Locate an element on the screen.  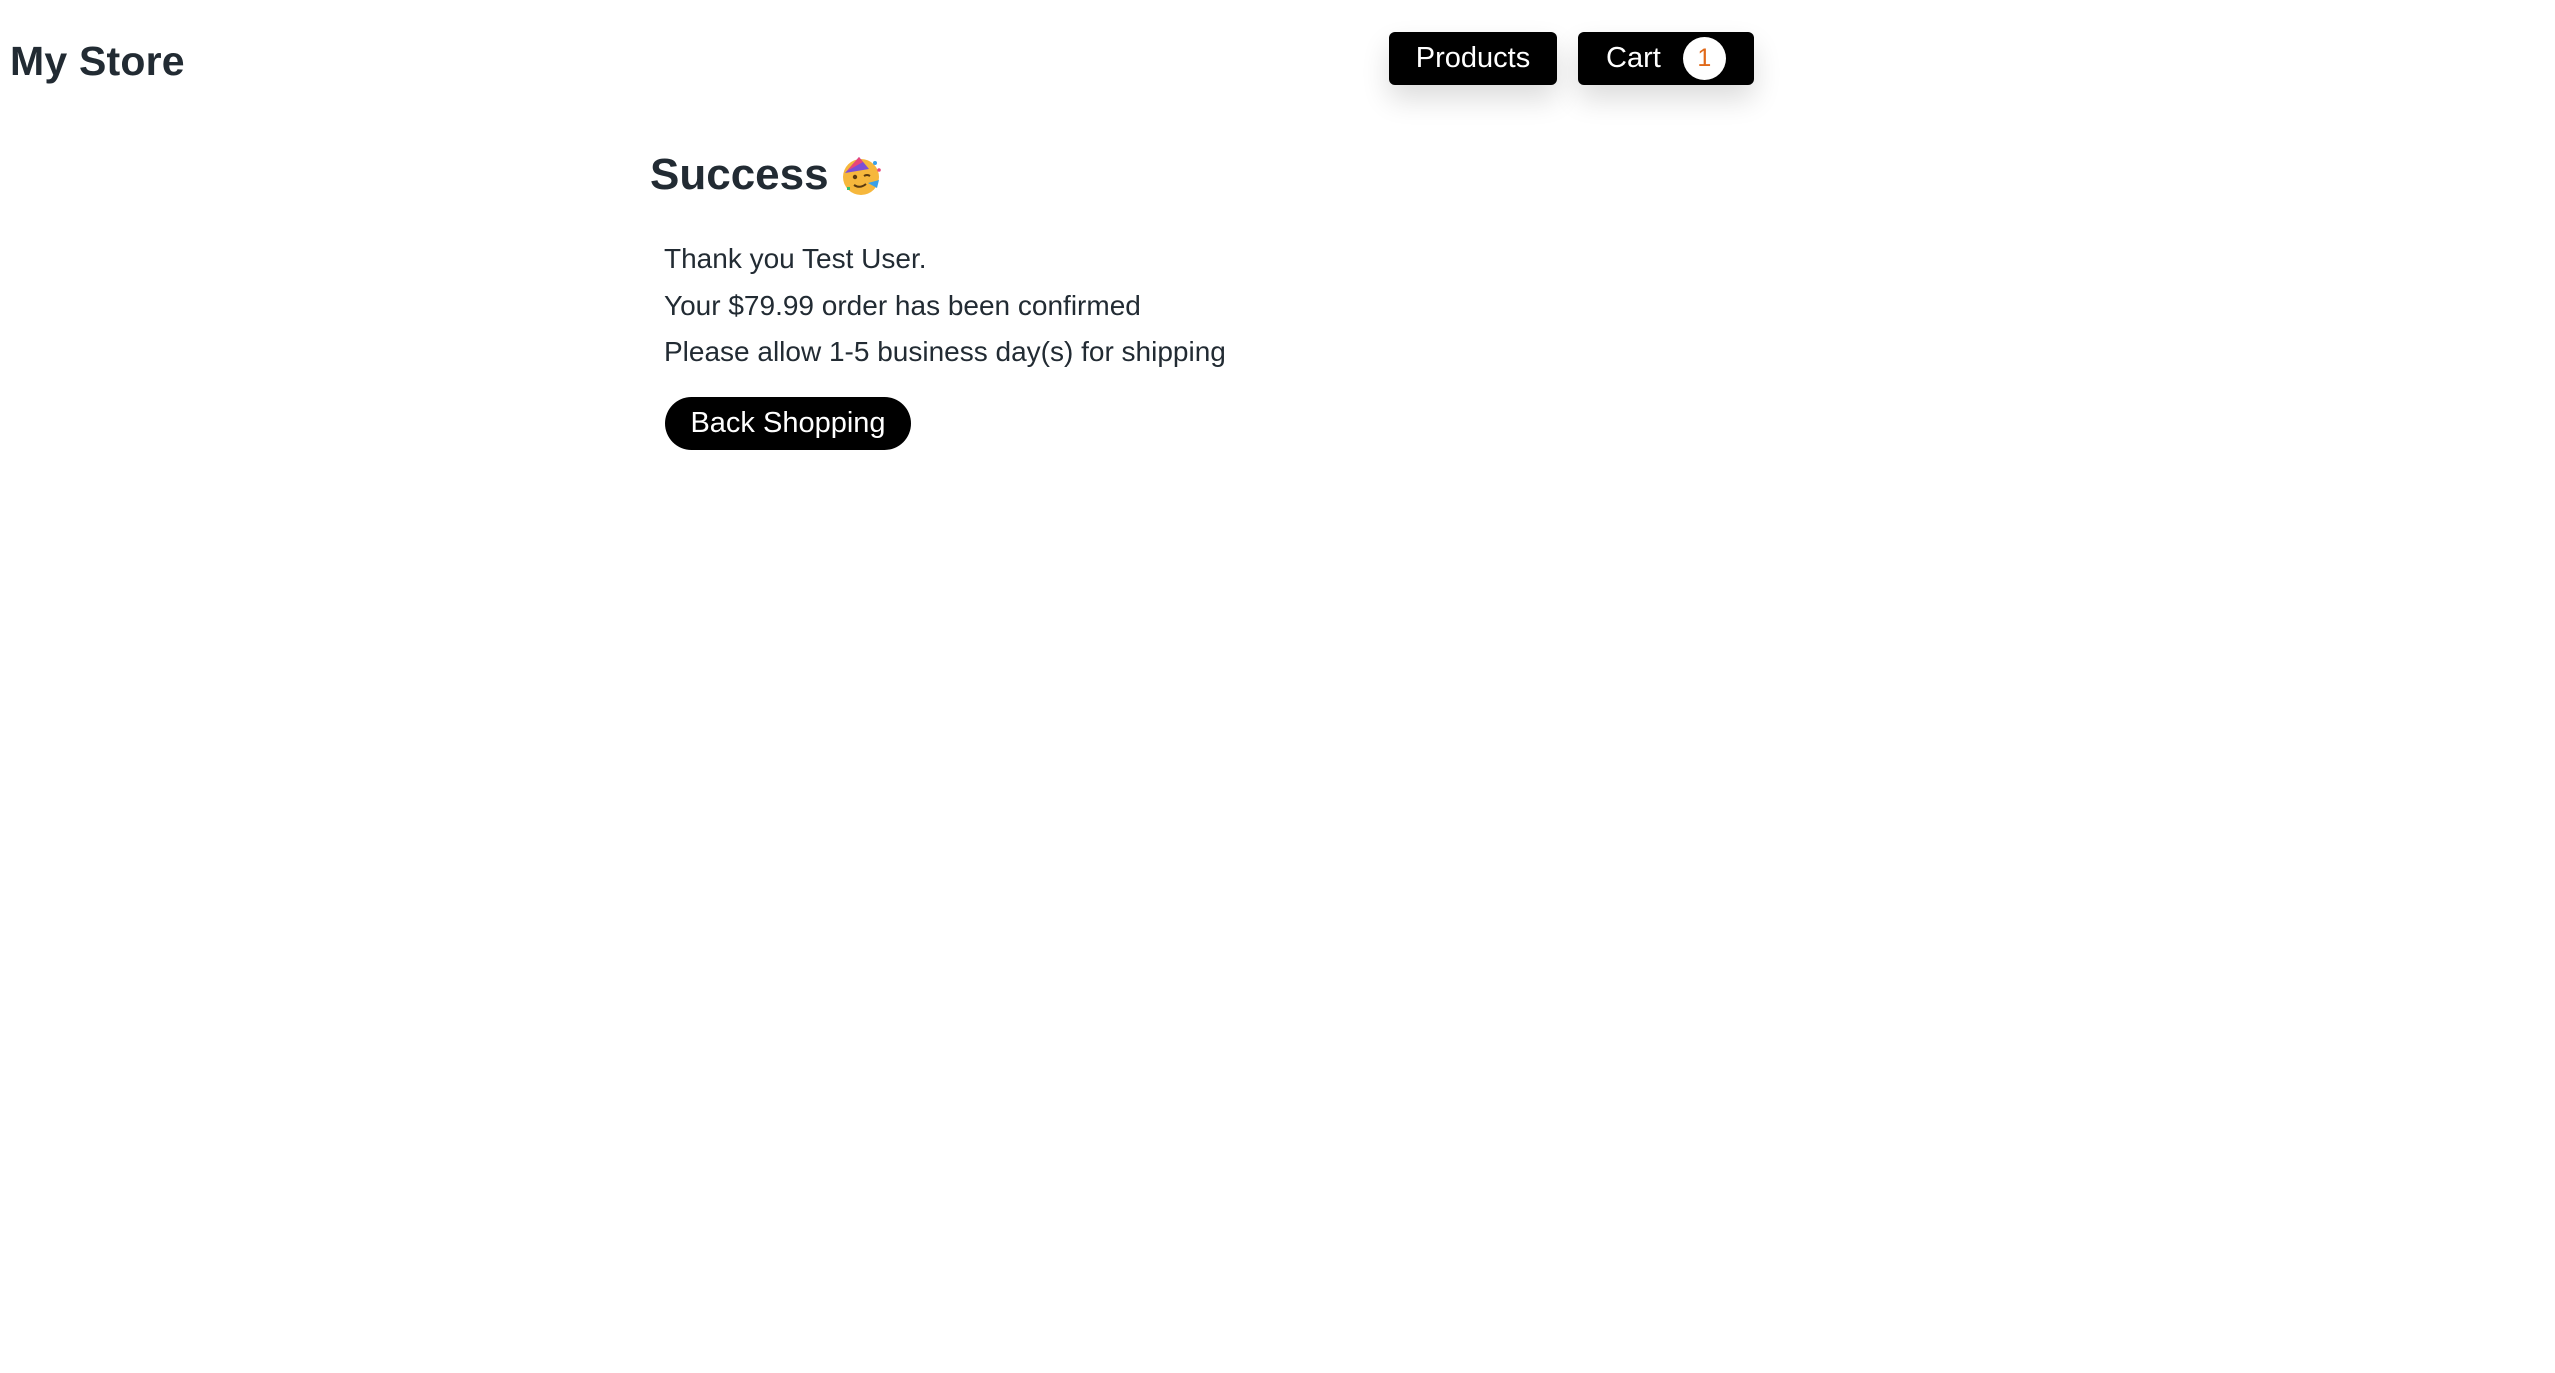
back-shopping-button: Back Shopping is located at coordinates (788, 423).